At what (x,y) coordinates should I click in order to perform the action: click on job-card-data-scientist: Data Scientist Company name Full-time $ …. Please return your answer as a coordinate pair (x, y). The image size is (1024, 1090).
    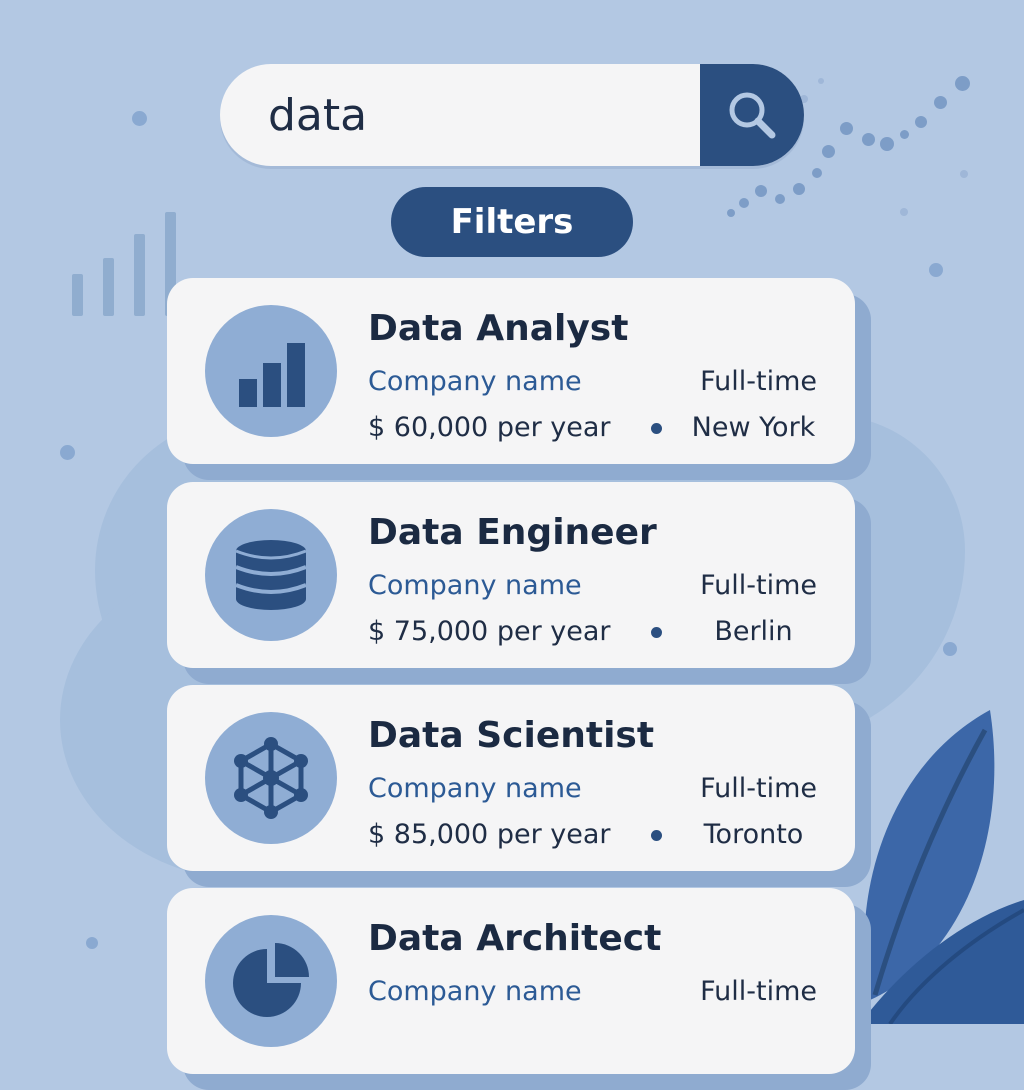
    Looking at the image, I should click on (511, 778).